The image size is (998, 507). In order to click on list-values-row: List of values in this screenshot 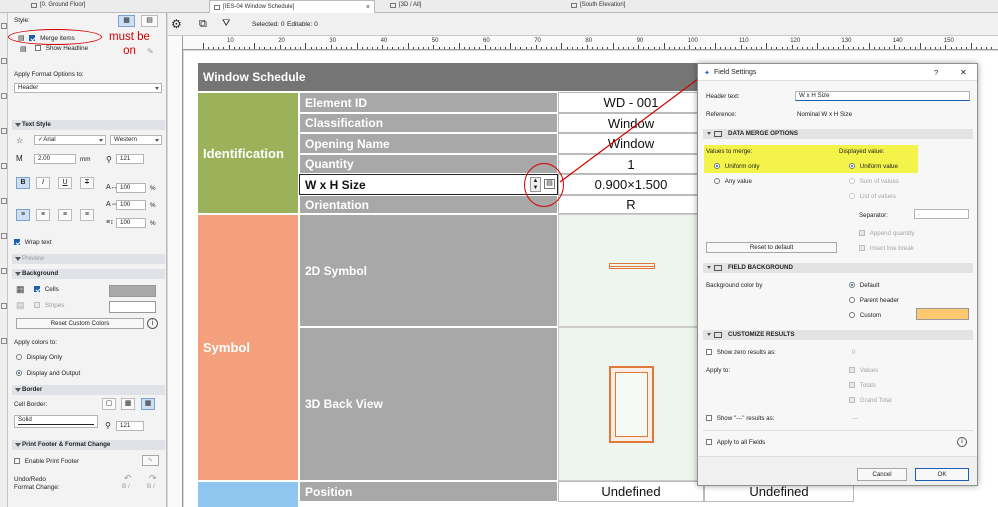, I will do `click(872, 196)`.